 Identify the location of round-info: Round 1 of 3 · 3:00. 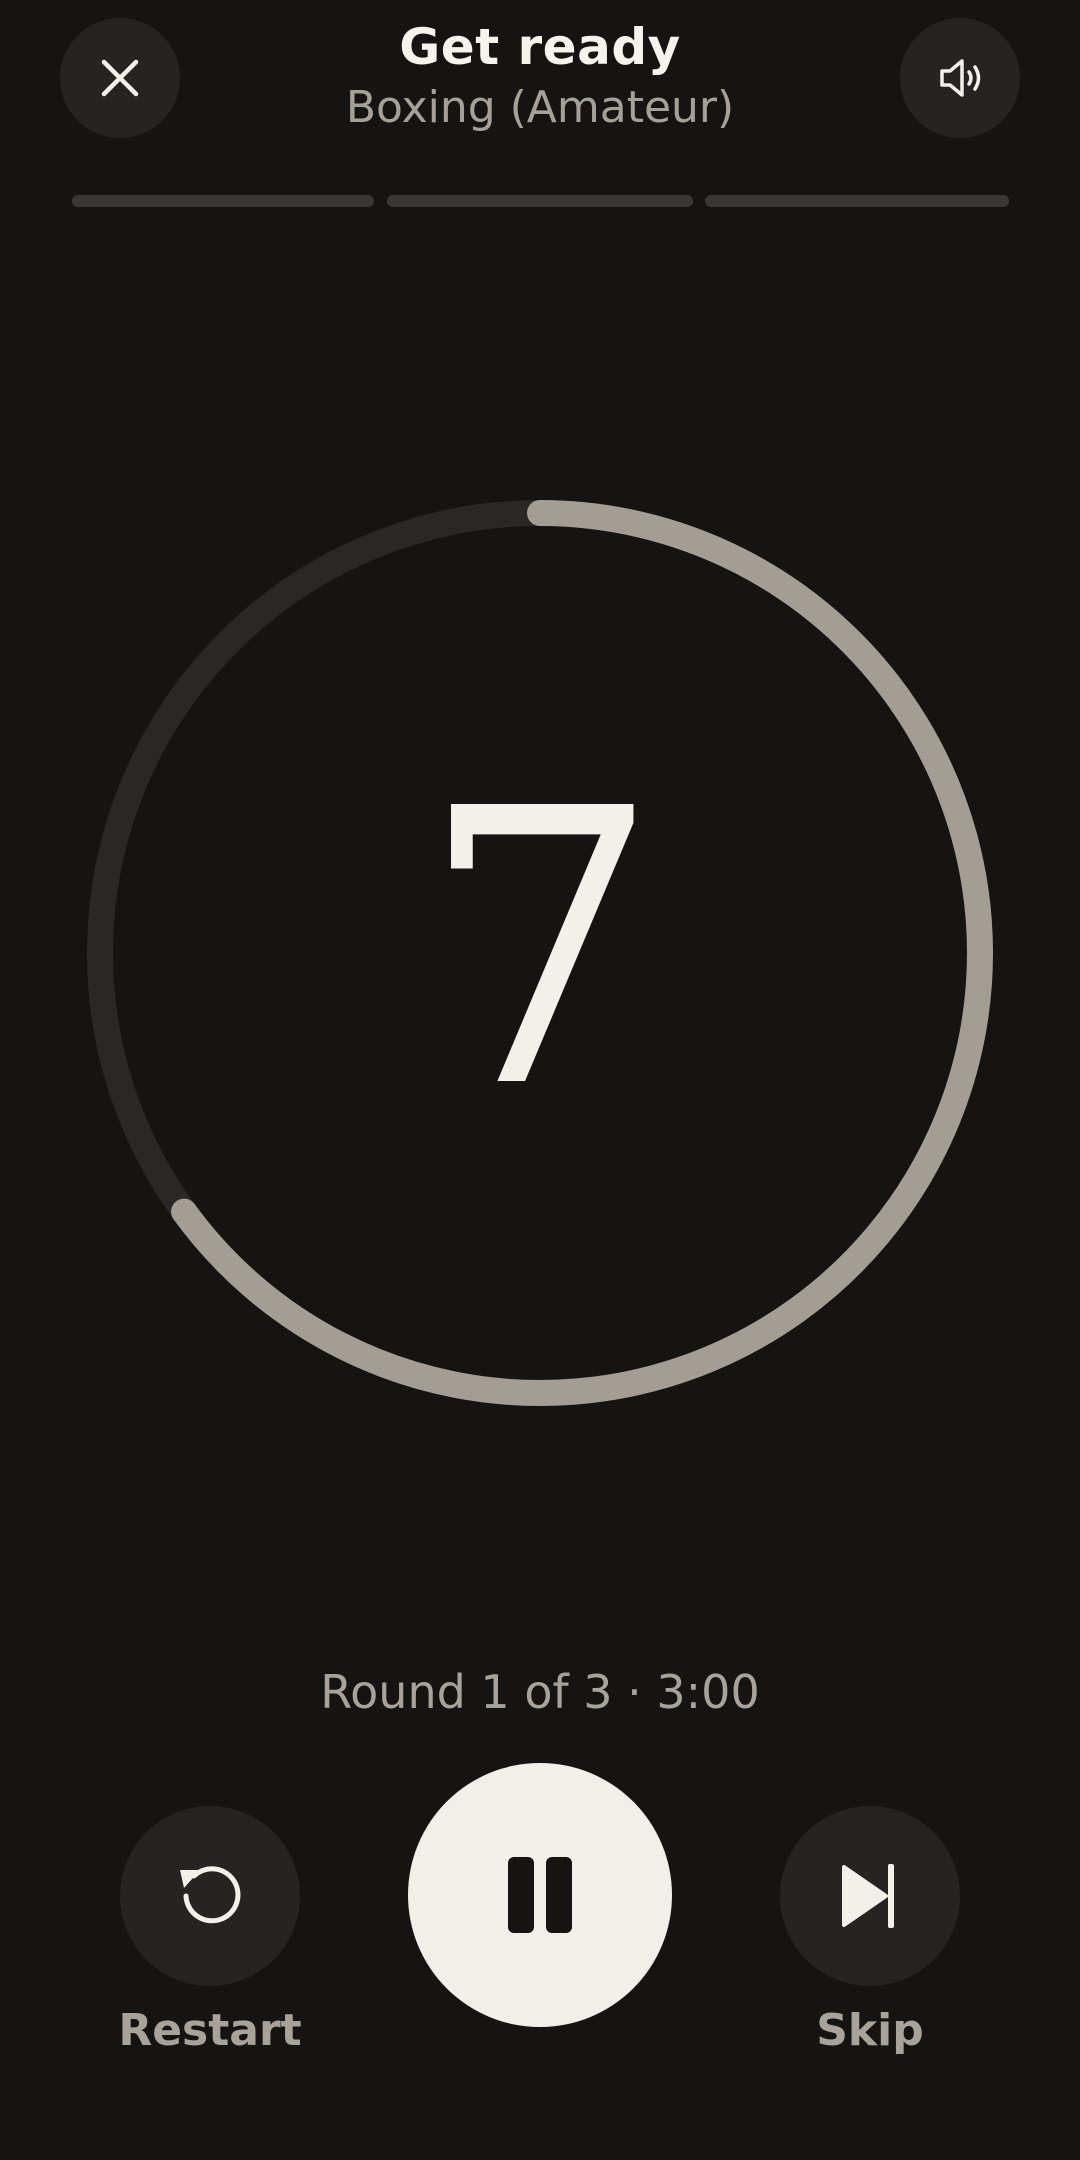
(540, 1692).